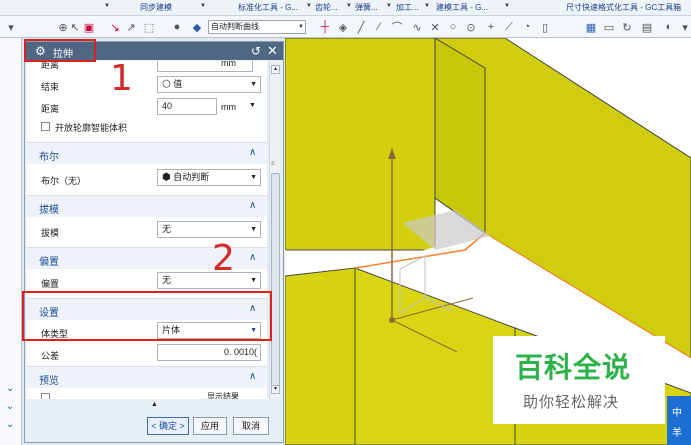 This screenshot has height=445, width=691. I want to click on cancel-button: 取消, so click(251, 426).